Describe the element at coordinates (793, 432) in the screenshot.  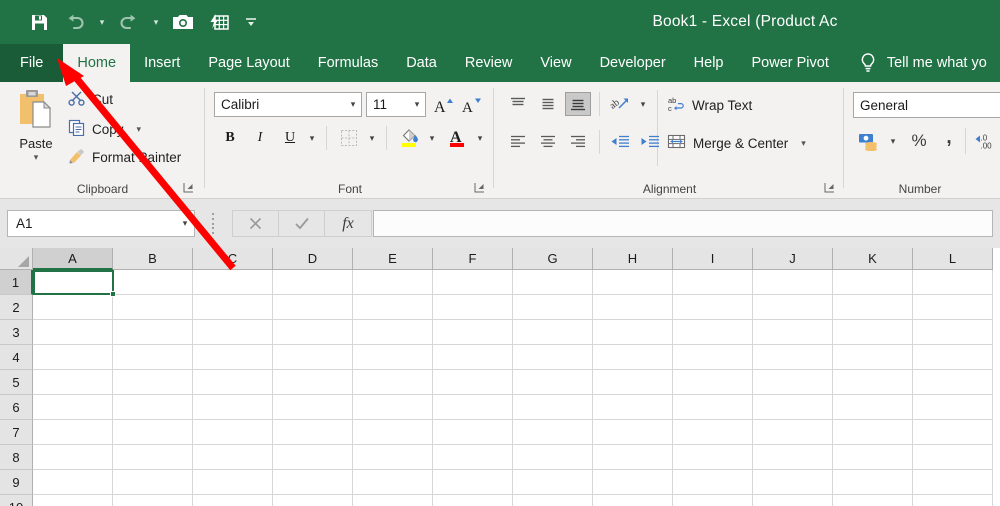
I see `cell-J7` at that location.